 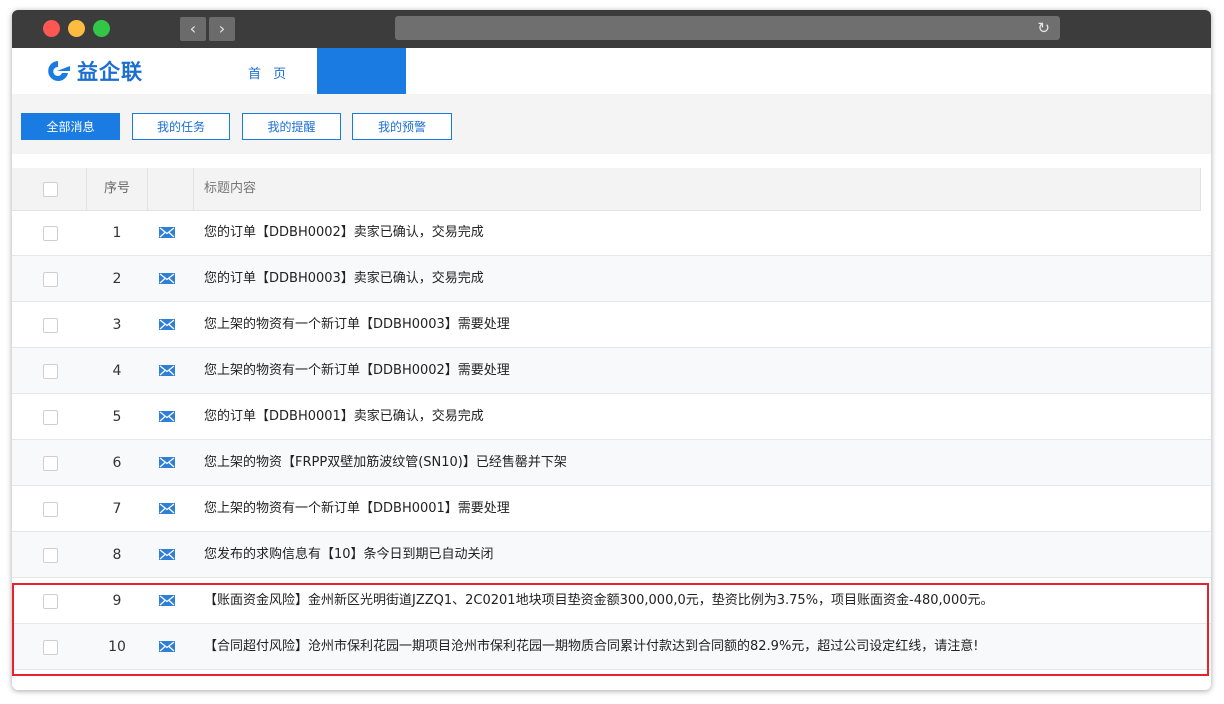 What do you see at coordinates (117, 463) in the screenshot?
I see `row-index: 6` at bounding box center [117, 463].